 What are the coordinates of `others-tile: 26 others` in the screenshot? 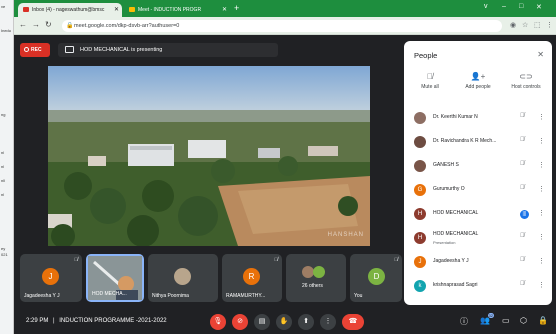 It's located at (316, 278).